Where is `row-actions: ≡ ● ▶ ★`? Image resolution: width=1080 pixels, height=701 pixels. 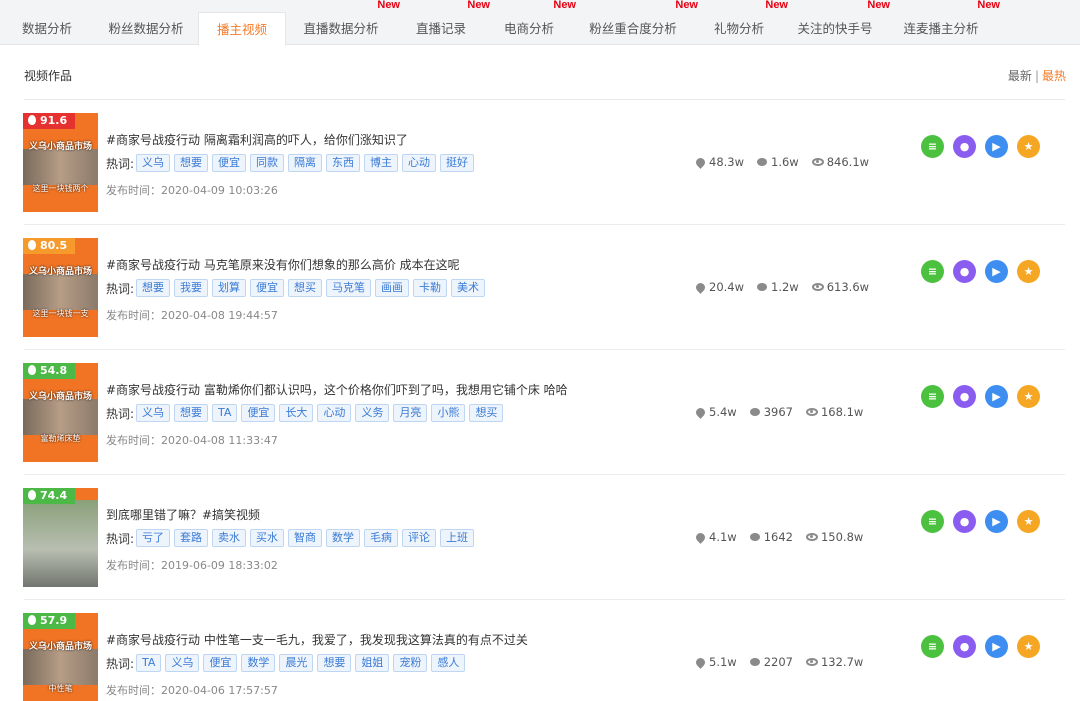
row-actions: ≡ ● ▶ ★ is located at coordinates (985, 396).